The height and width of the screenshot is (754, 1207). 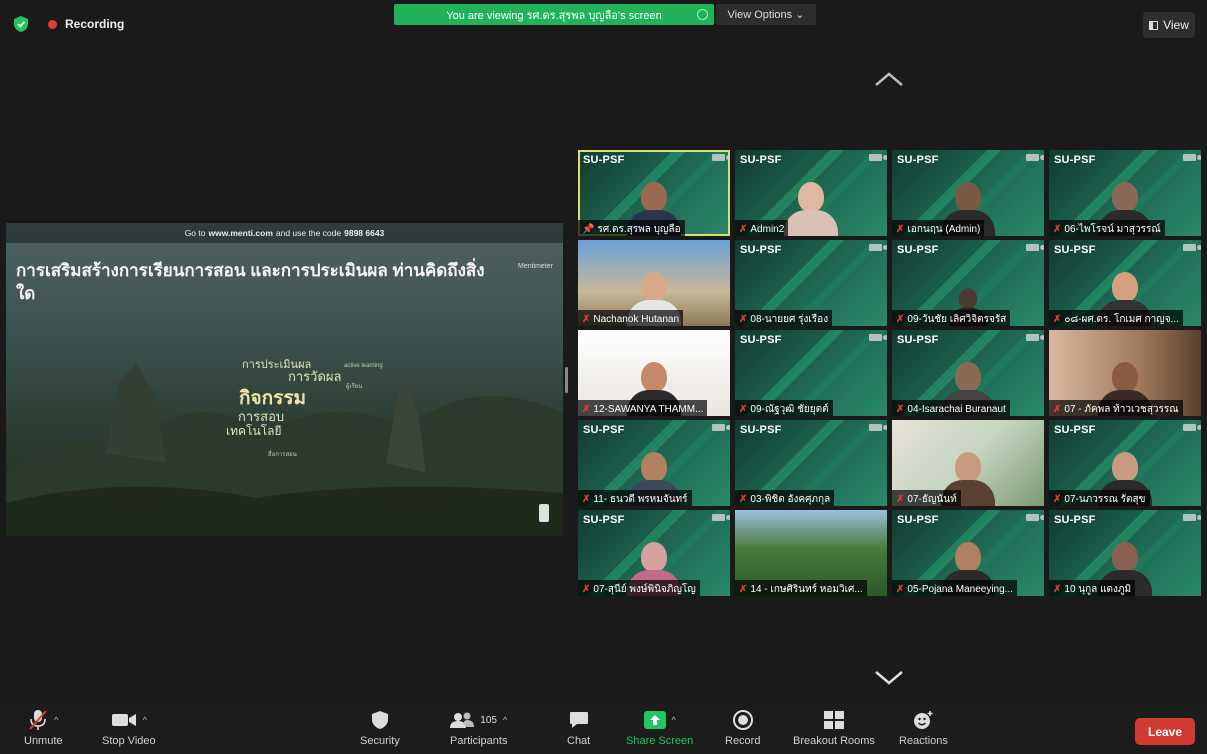 I want to click on chevron-up-icon, so click(x=889, y=79).